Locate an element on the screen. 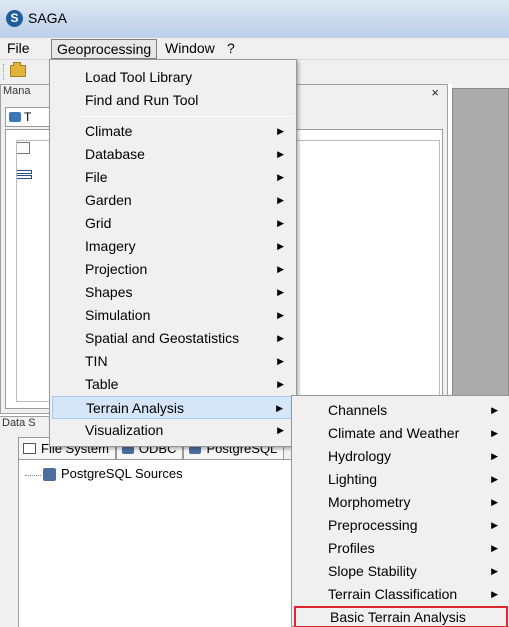 The width and height of the screenshot is (509, 627). submenu-item-preprocessing: Preprocessing ▶ is located at coordinates (401, 525).